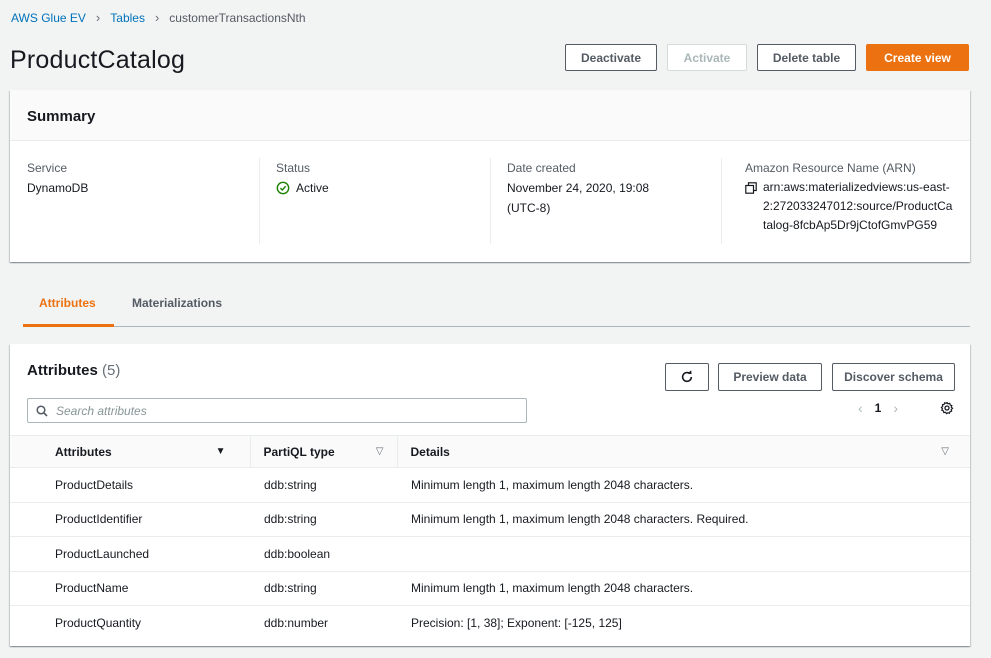 The image size is (991, 658). I want to click on arn-label: Amazon Resource Name (ARN), so click(830, 168).